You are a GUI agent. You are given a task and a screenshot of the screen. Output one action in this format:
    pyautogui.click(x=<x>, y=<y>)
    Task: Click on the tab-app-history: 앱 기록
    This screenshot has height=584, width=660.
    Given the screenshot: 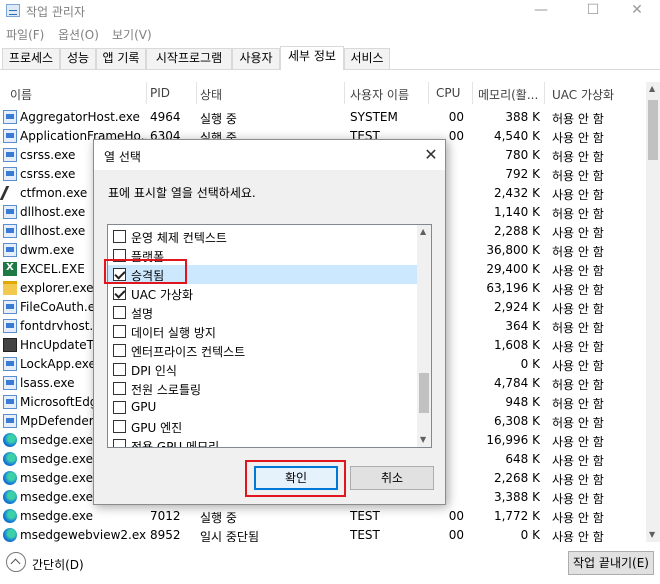 What is the action you would take?
    pyautogui.click(x=121, y=58)
    